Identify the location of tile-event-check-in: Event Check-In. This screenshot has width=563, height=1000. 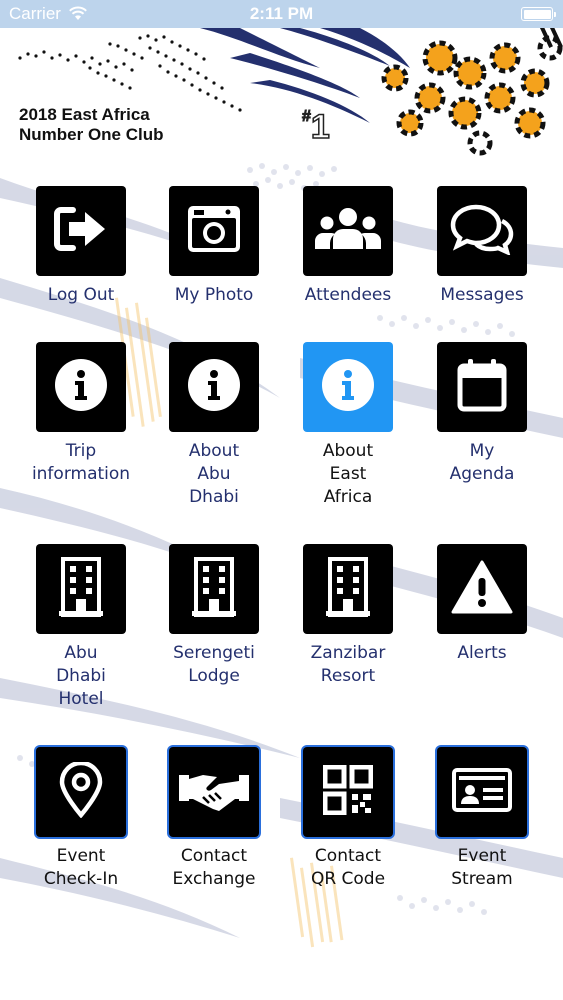
(81, 819).